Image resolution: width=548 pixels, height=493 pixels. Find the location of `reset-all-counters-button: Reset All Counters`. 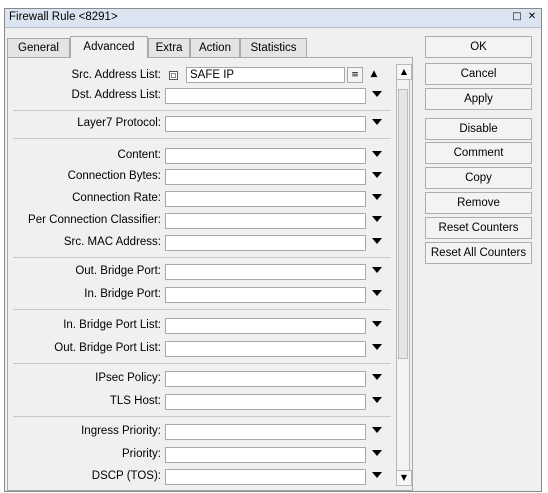

reset-all-counters-button: Reset All Counters is located at coordinates (478, 253).